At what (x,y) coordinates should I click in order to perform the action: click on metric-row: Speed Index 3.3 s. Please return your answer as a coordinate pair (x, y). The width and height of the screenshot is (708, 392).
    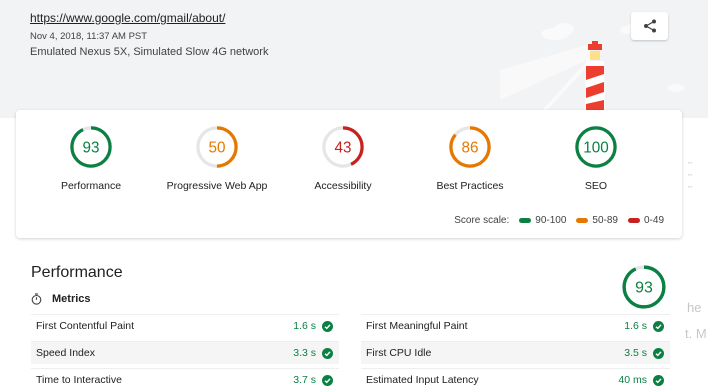
    Looking at the image, I should click on (185, 352).